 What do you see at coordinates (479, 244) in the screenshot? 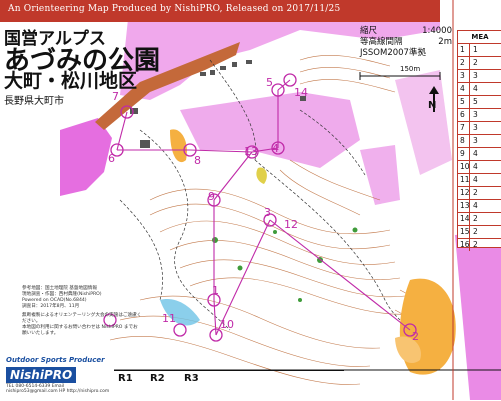
I see `control-row: 16 2` at bounding box center [479, 244].